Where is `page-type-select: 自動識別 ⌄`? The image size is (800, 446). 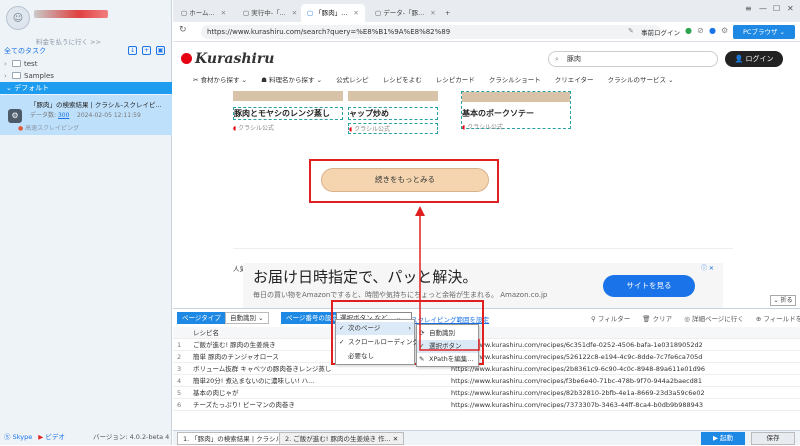
page-type-select: 自動識別 ⌄ is located at coordinates (247, 318).